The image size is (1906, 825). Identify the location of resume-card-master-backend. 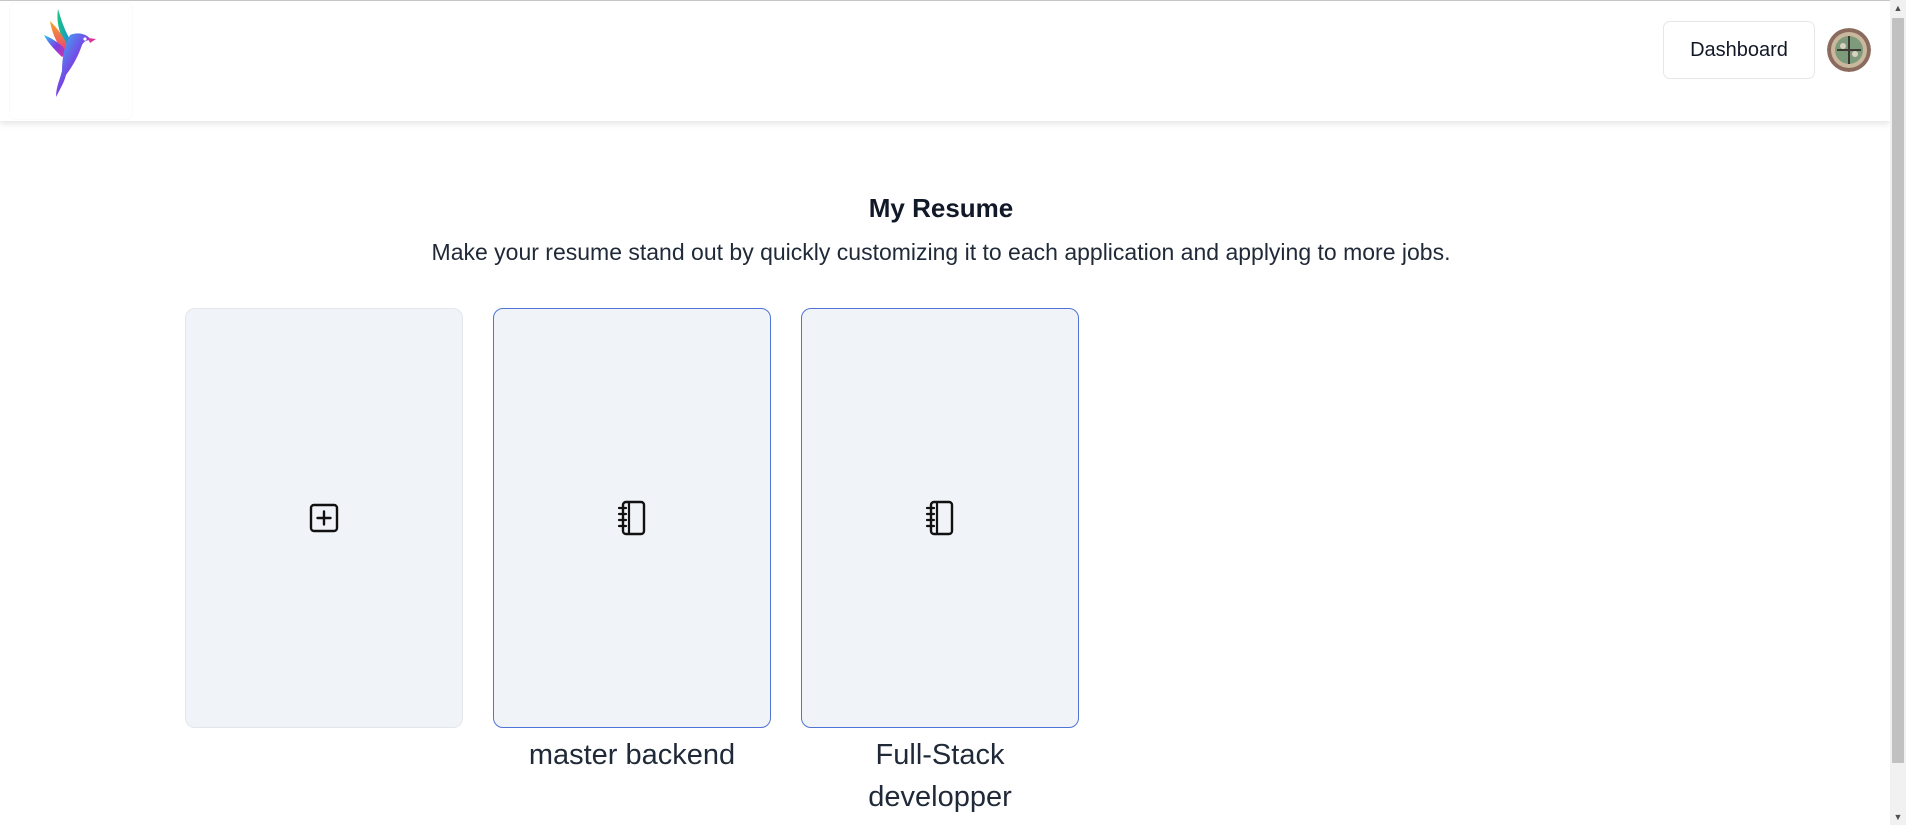
(632, 518).